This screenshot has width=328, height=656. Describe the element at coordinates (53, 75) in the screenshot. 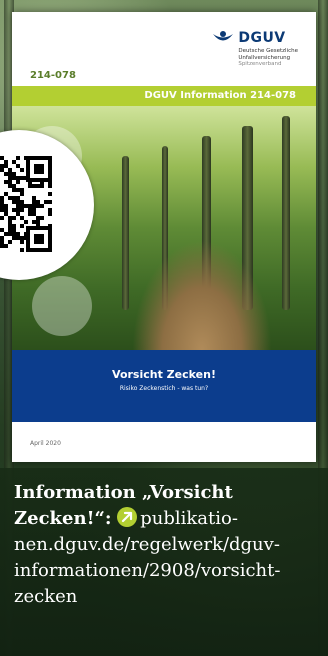

I see `document-number: 214-078` at that location.